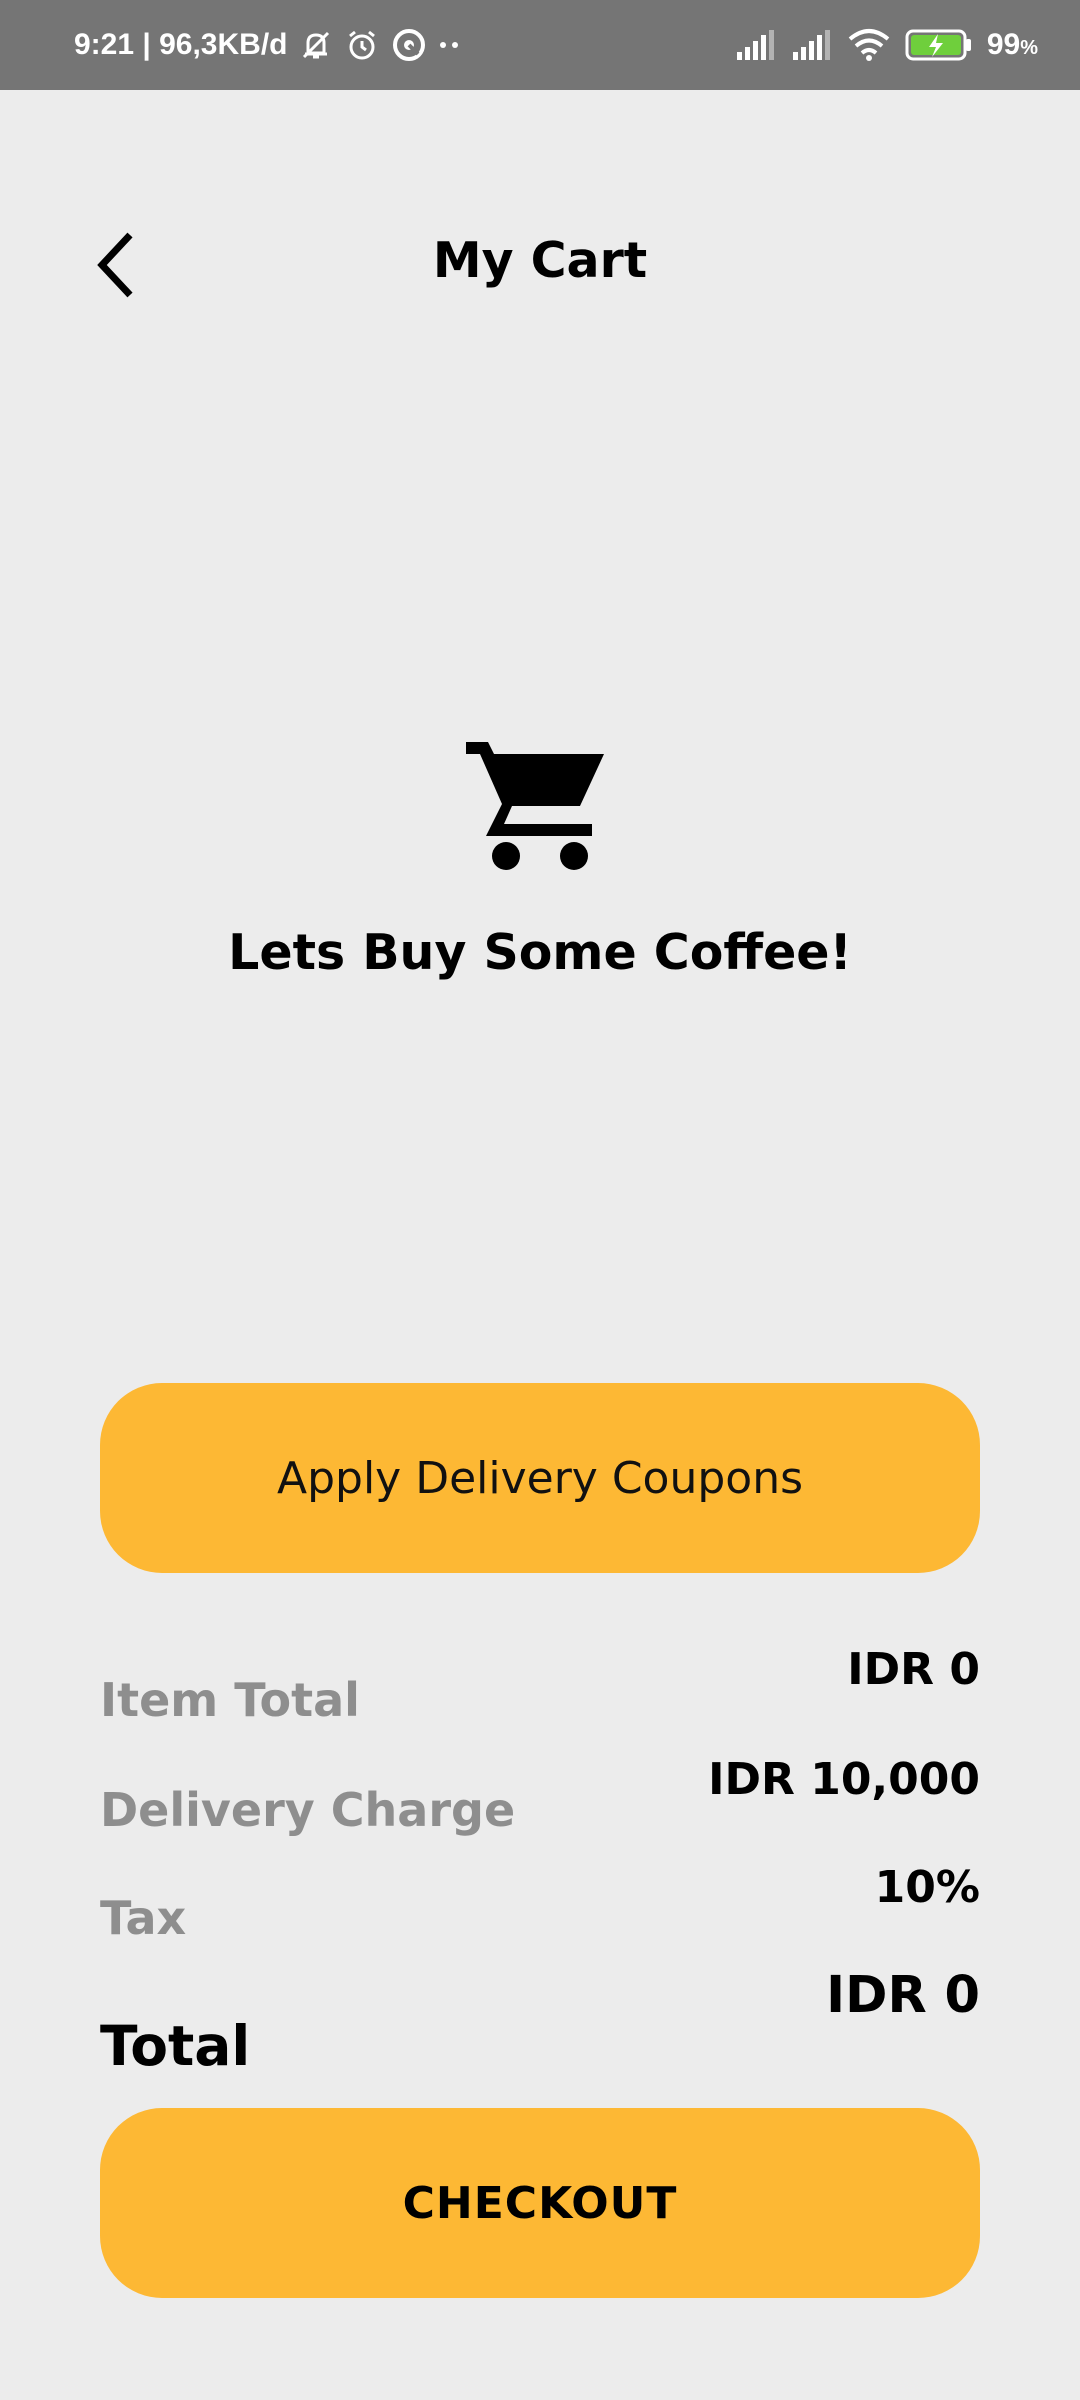  Describe the element at coordinates (1029, 48) in the screenshot. I see `battery-percent-unit: %` at that location.